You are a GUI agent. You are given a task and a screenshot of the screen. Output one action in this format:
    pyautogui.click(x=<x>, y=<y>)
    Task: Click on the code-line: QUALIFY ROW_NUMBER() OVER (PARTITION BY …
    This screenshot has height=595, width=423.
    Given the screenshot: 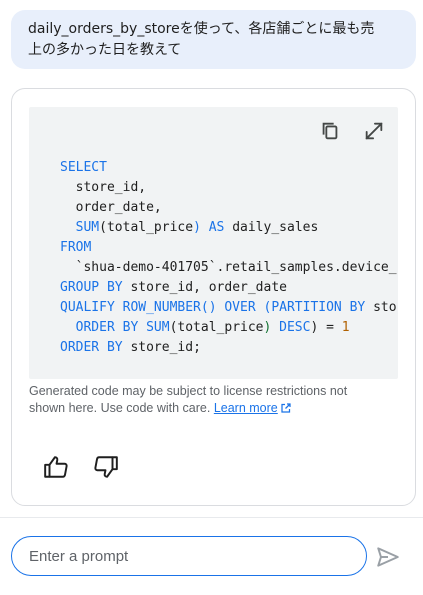 What is the action you would take?
    pyautogui.click(x=228, y=308)
    